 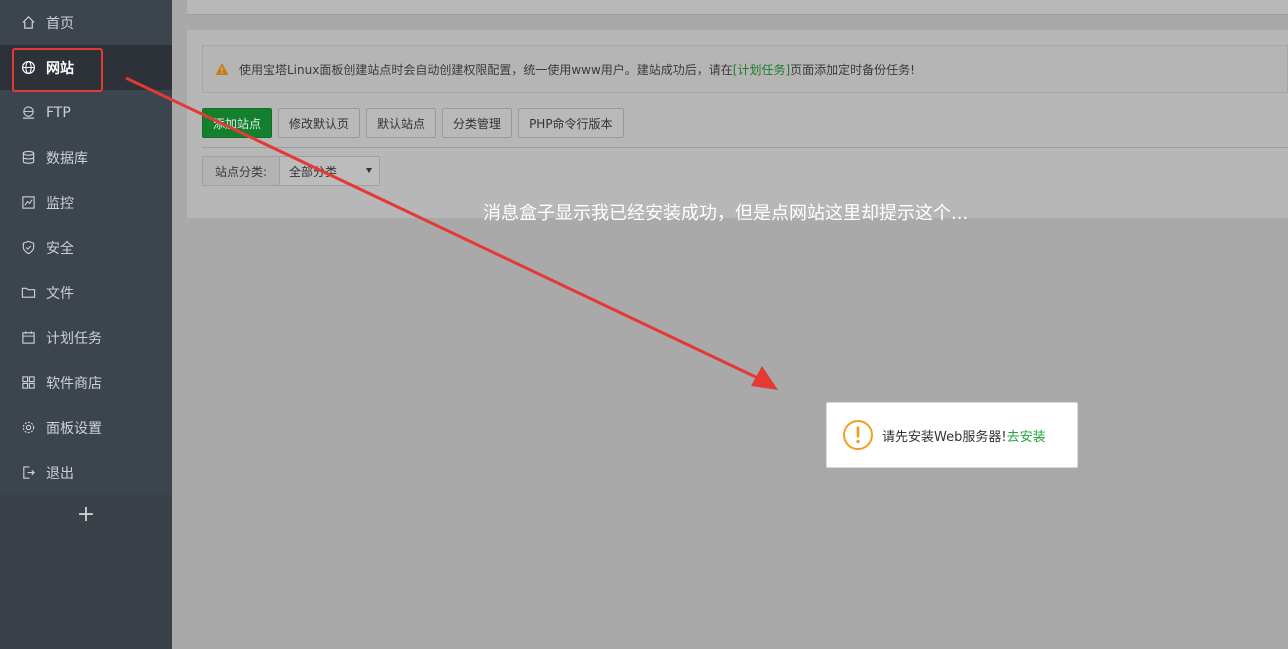 What do you see at coordinates (944, 437) in the screenshot?
I see `toast-text: 请先安装Web服务器!` at bounding box center [944, 437].